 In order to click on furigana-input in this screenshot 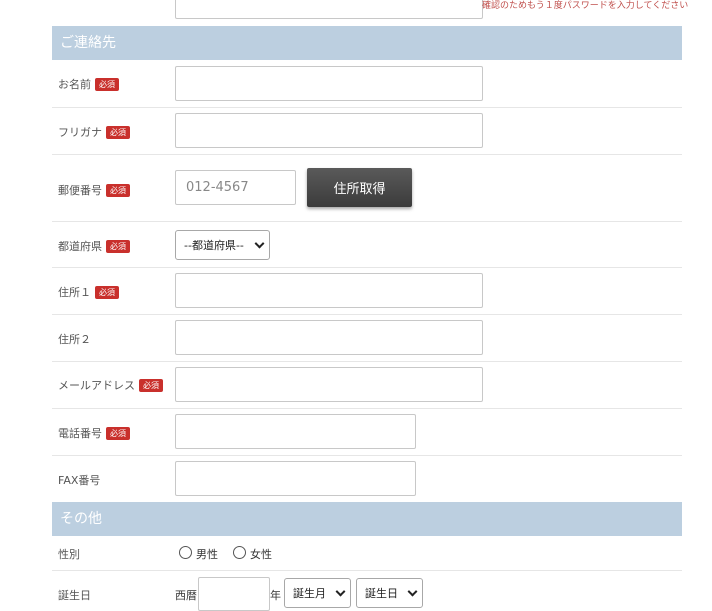, I will do `click(329, 130)`.